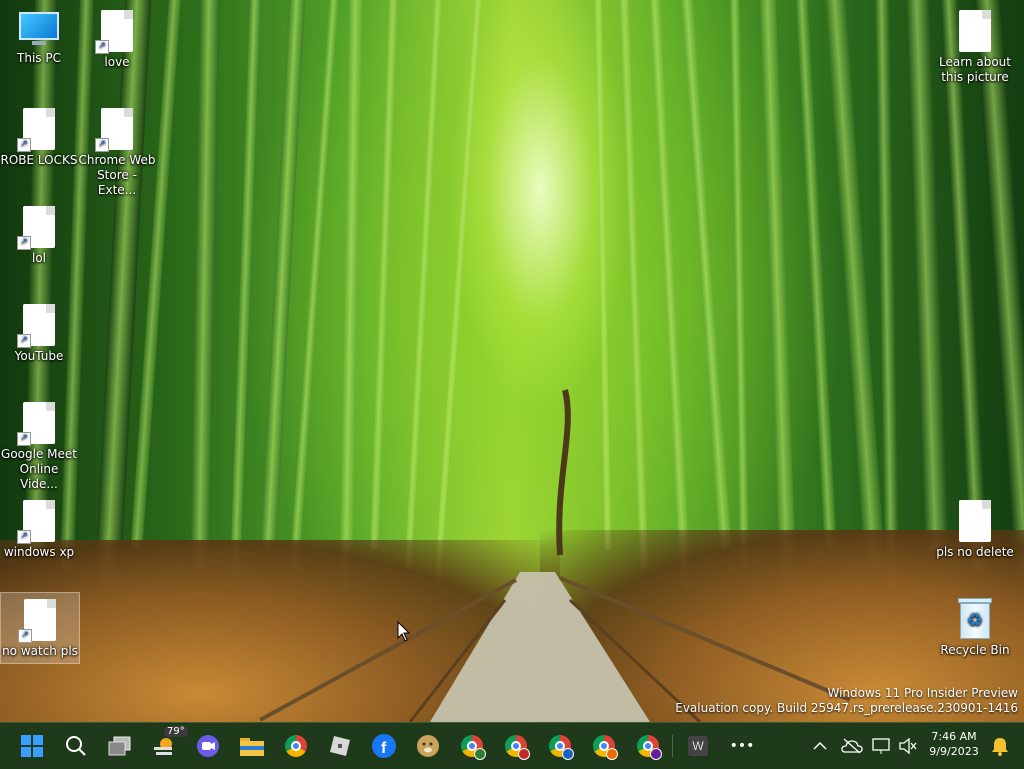 The image size is (1024, 769). Describe the element at coordinates (39, 58) in the screenshot. I see `desktop-icon-label: This PC` at that location.